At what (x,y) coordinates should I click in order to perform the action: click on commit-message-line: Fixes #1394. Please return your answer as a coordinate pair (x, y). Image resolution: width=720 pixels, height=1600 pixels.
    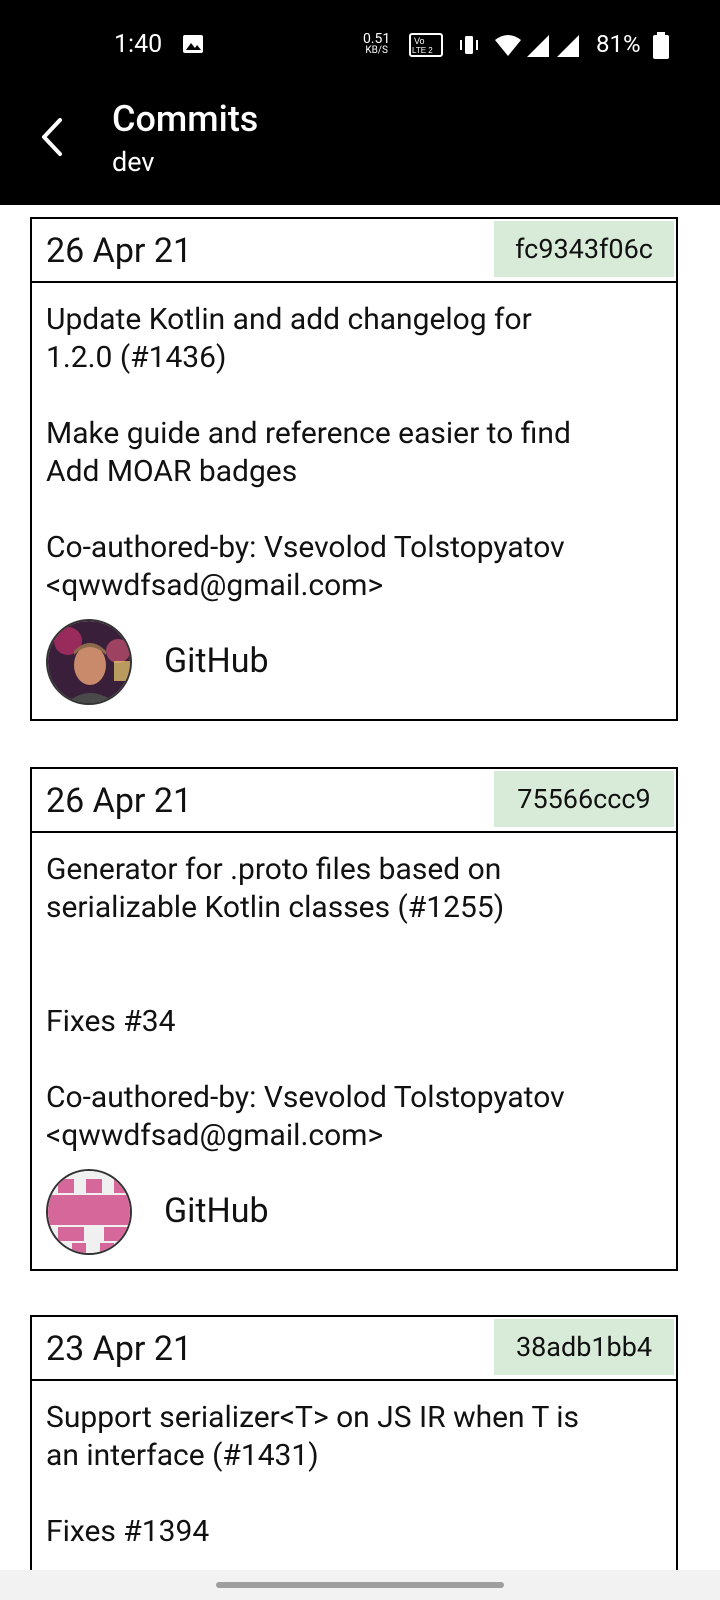
    Looking at the image, I should click on (128, 1531).